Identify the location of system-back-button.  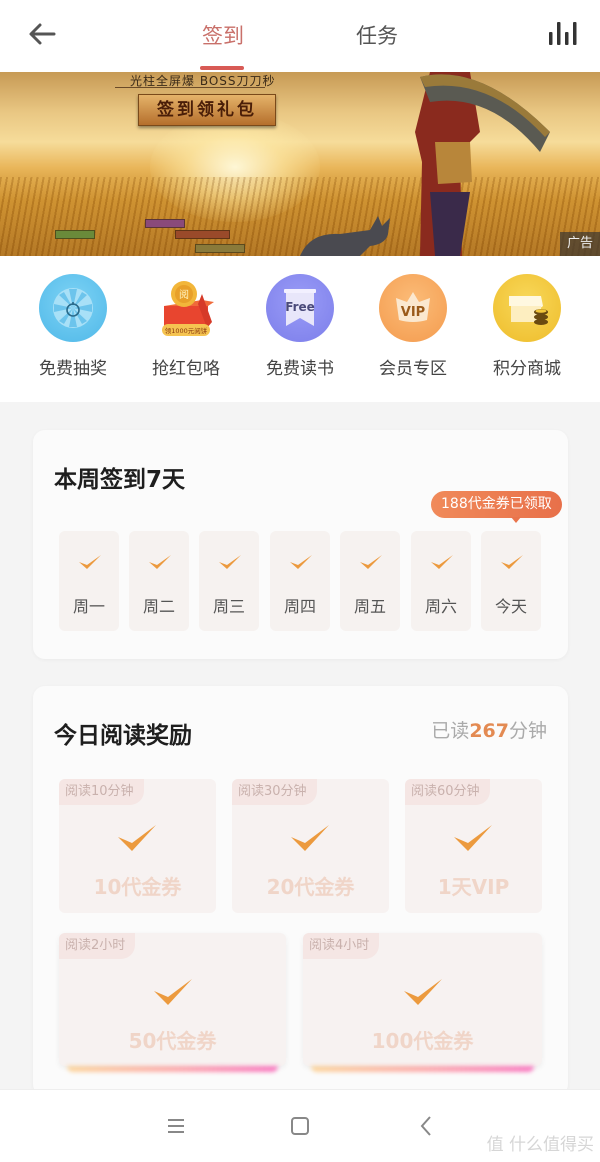
(426, 1126).